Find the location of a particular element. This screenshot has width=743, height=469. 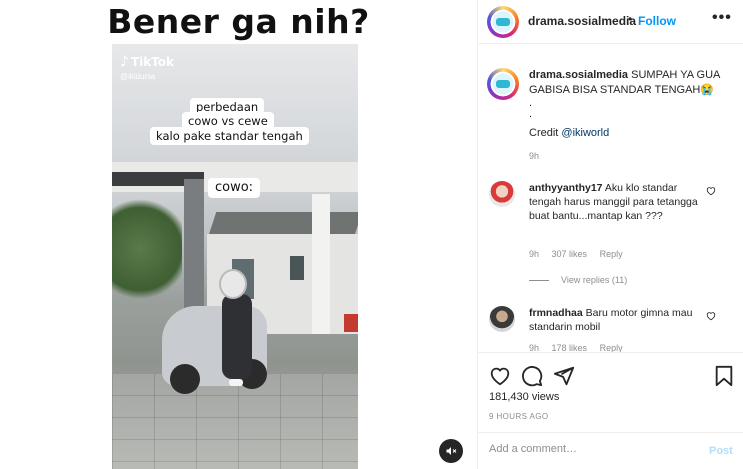

caption-credit: Credit @ikiworld is located at coordinates (569, 133).